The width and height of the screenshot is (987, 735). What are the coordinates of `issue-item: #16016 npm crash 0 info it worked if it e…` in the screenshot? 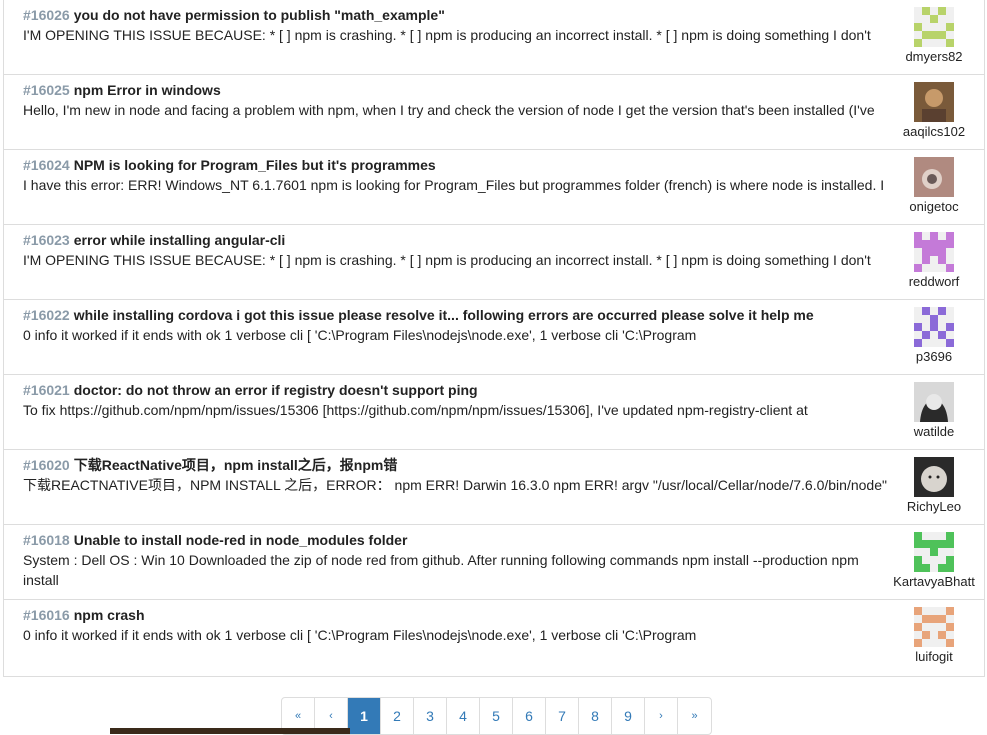 It's located at (494, 638).